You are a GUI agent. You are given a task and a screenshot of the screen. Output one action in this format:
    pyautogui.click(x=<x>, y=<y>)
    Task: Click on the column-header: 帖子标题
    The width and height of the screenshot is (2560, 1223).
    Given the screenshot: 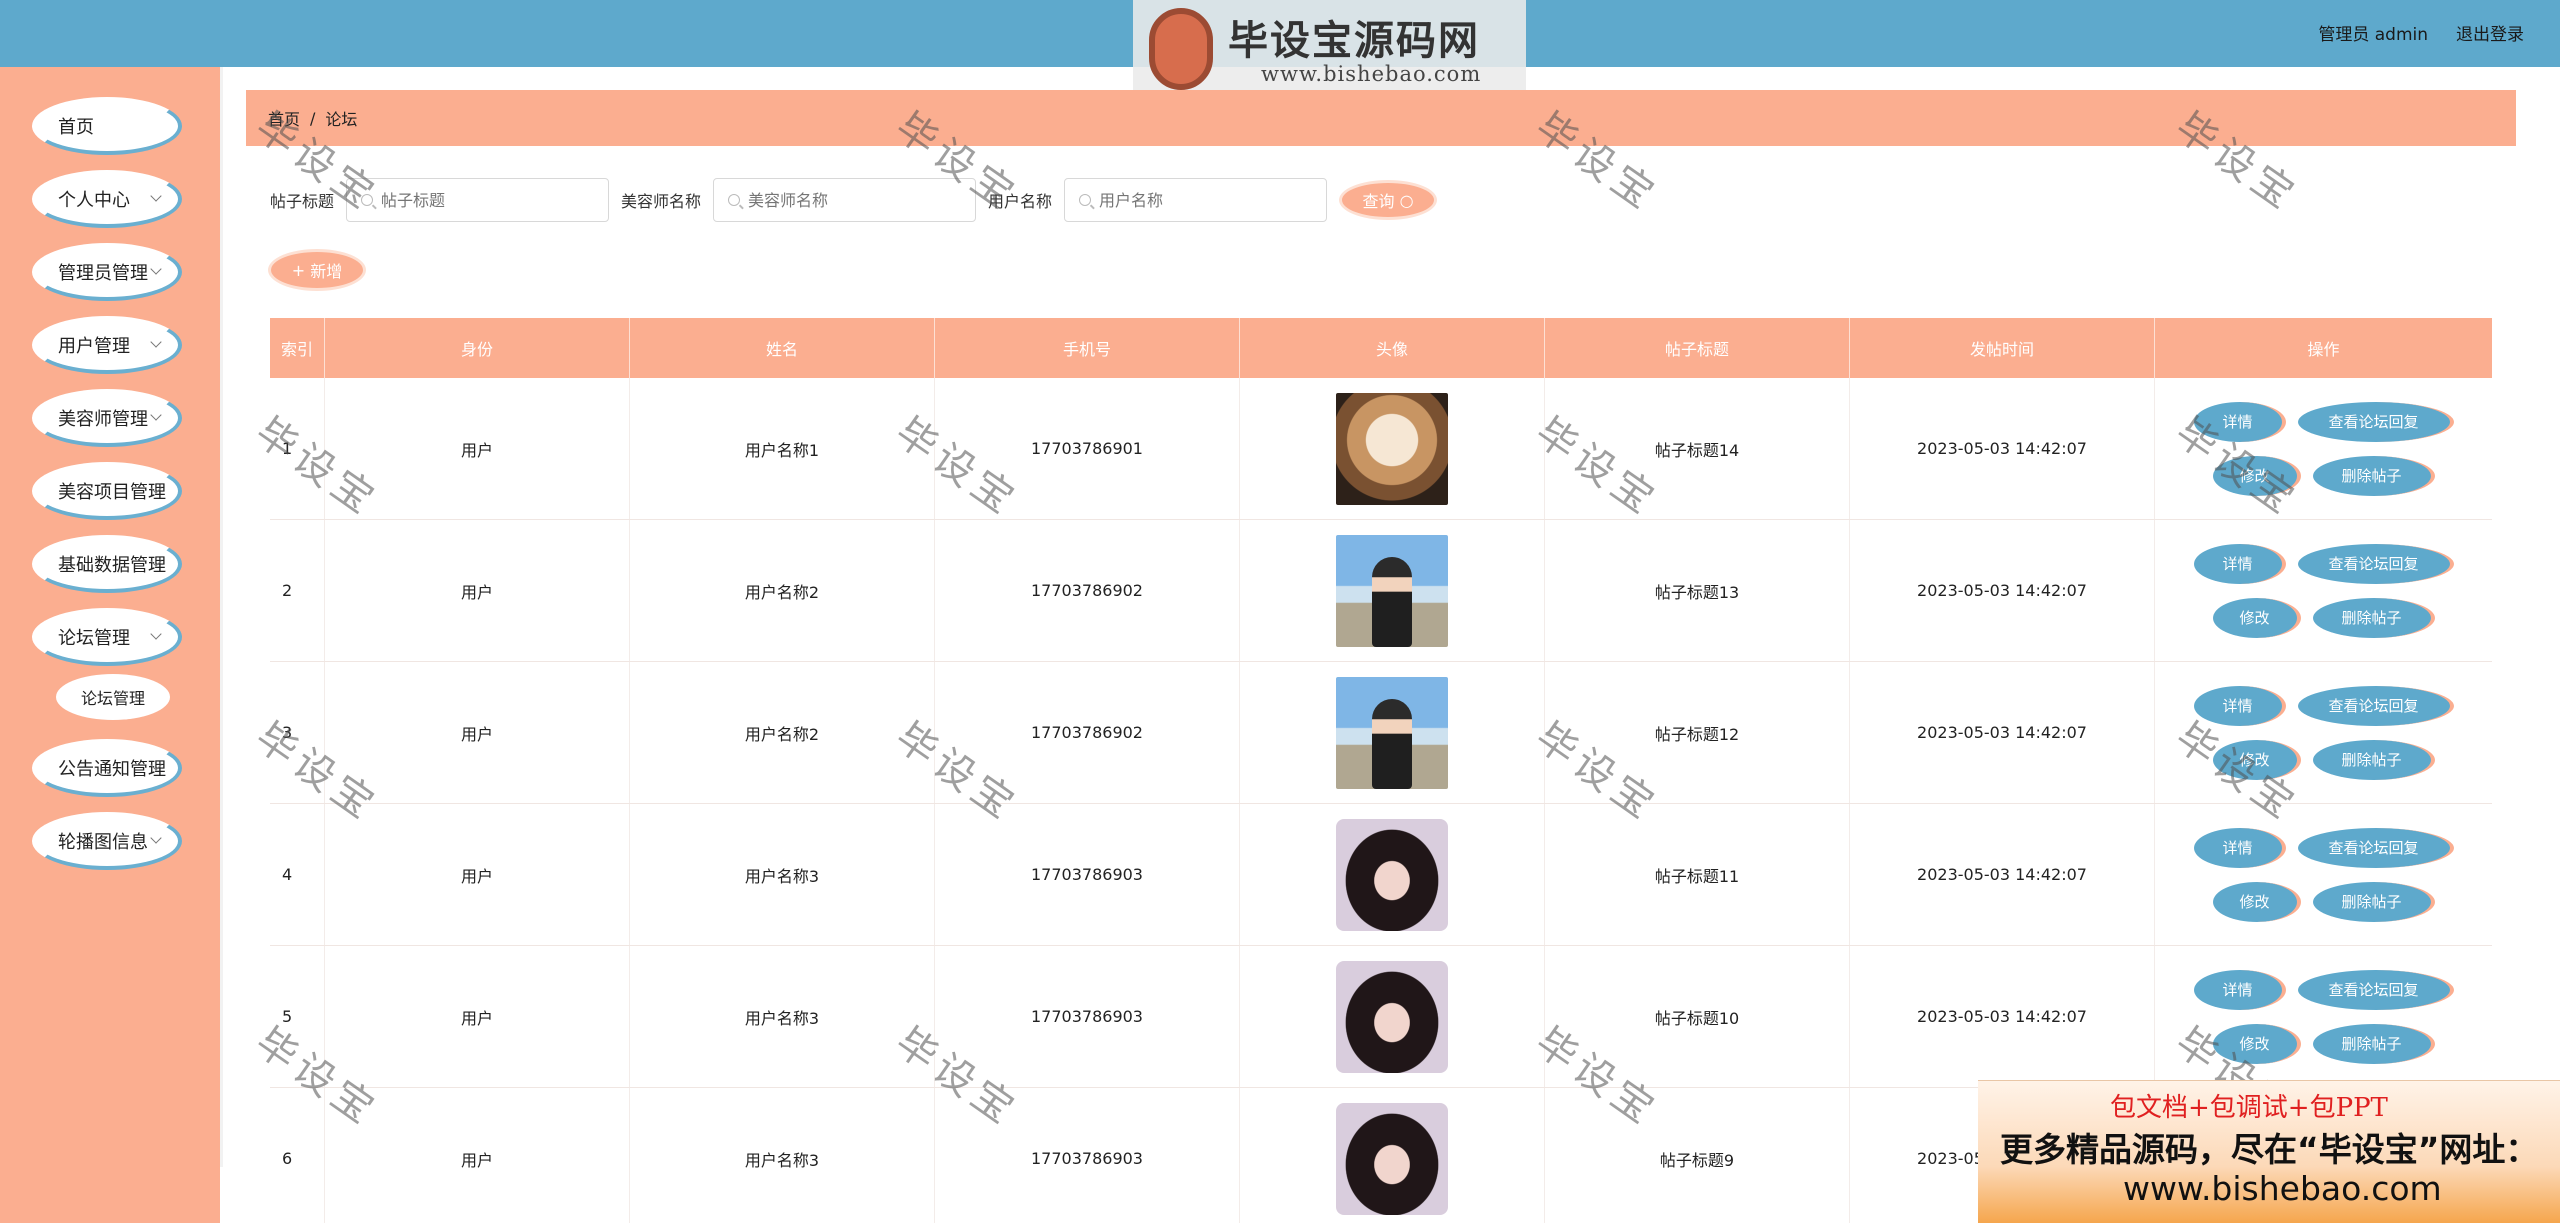 What is the action you would take?
    pyautogui.click(x=1697, y=348)
    